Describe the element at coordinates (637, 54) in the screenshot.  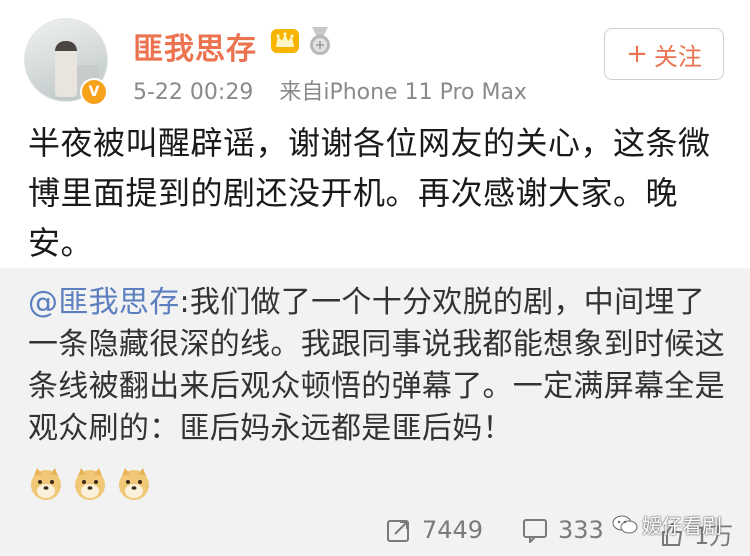
I see `plus-icon: +` at that location.